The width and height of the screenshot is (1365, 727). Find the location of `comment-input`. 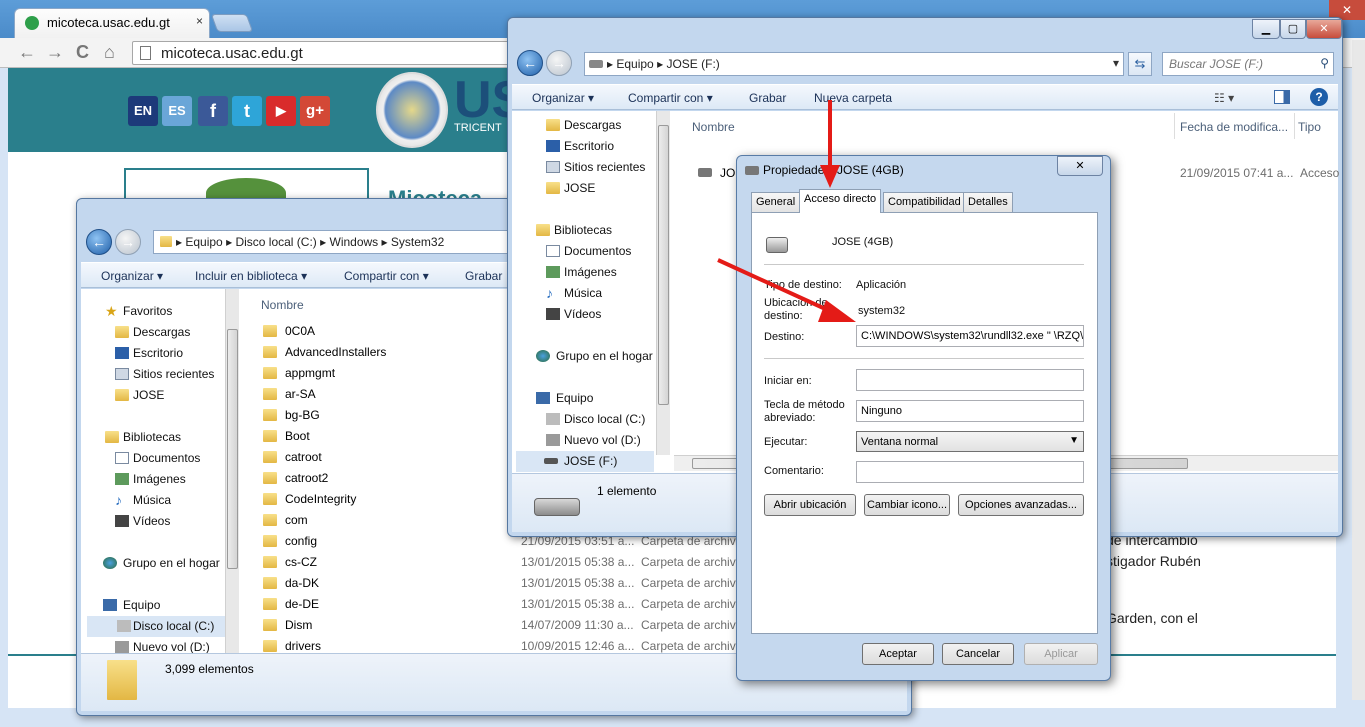

comment-input is located at coordinates (970, 472).